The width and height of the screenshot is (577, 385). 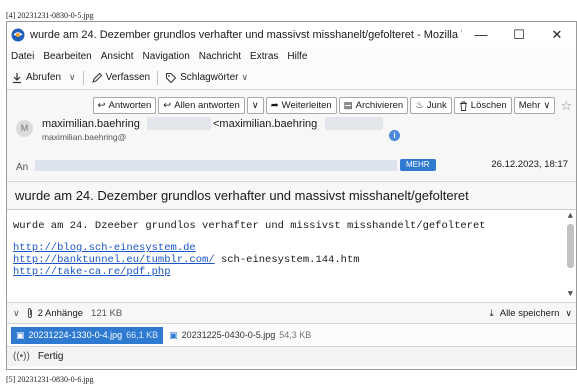 What do you see at coordinates (21, 356) in the screenshot?
I see `connection-wave-icon: ((•))` at bounding box center [21, 356].